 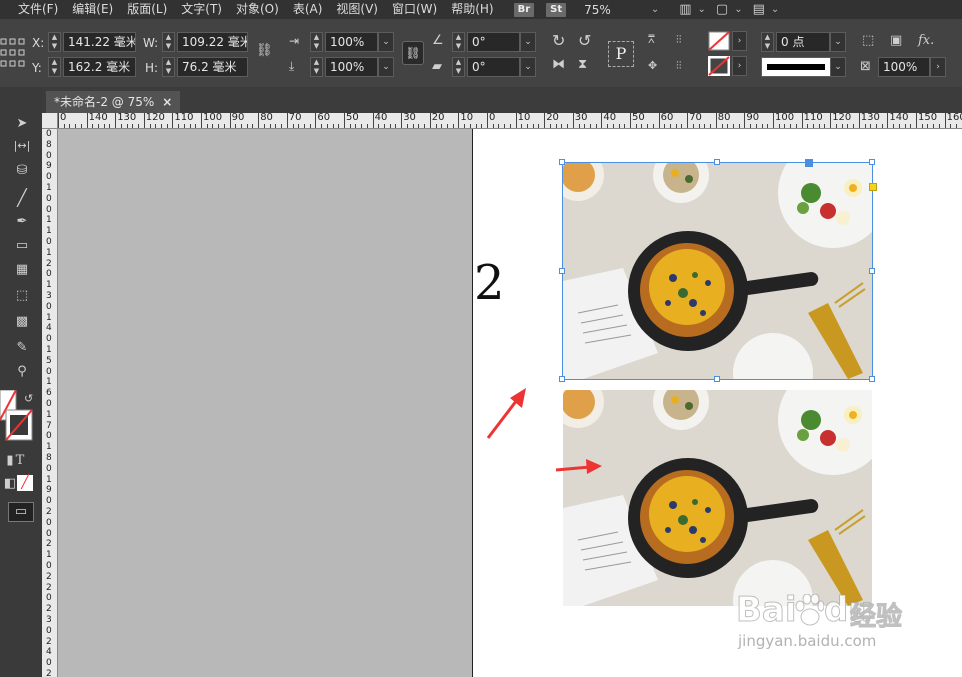 I want to click on y-stepper-icon: ▲ ▼, so click(x=54, y=67).